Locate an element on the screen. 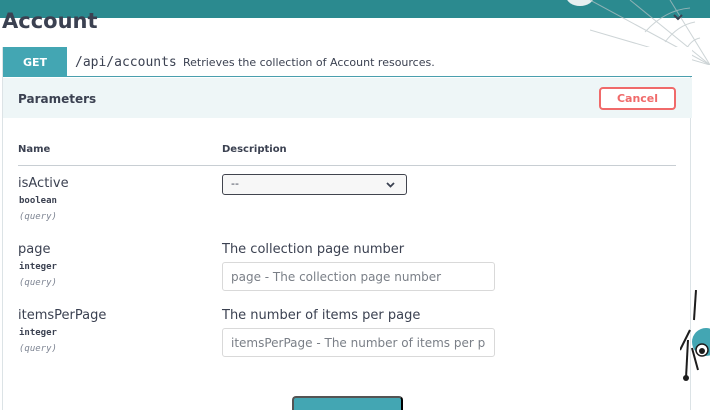 Image resolution: width=710 pixels, height=410 pixels. page-input is located at coordinates (358, 276).